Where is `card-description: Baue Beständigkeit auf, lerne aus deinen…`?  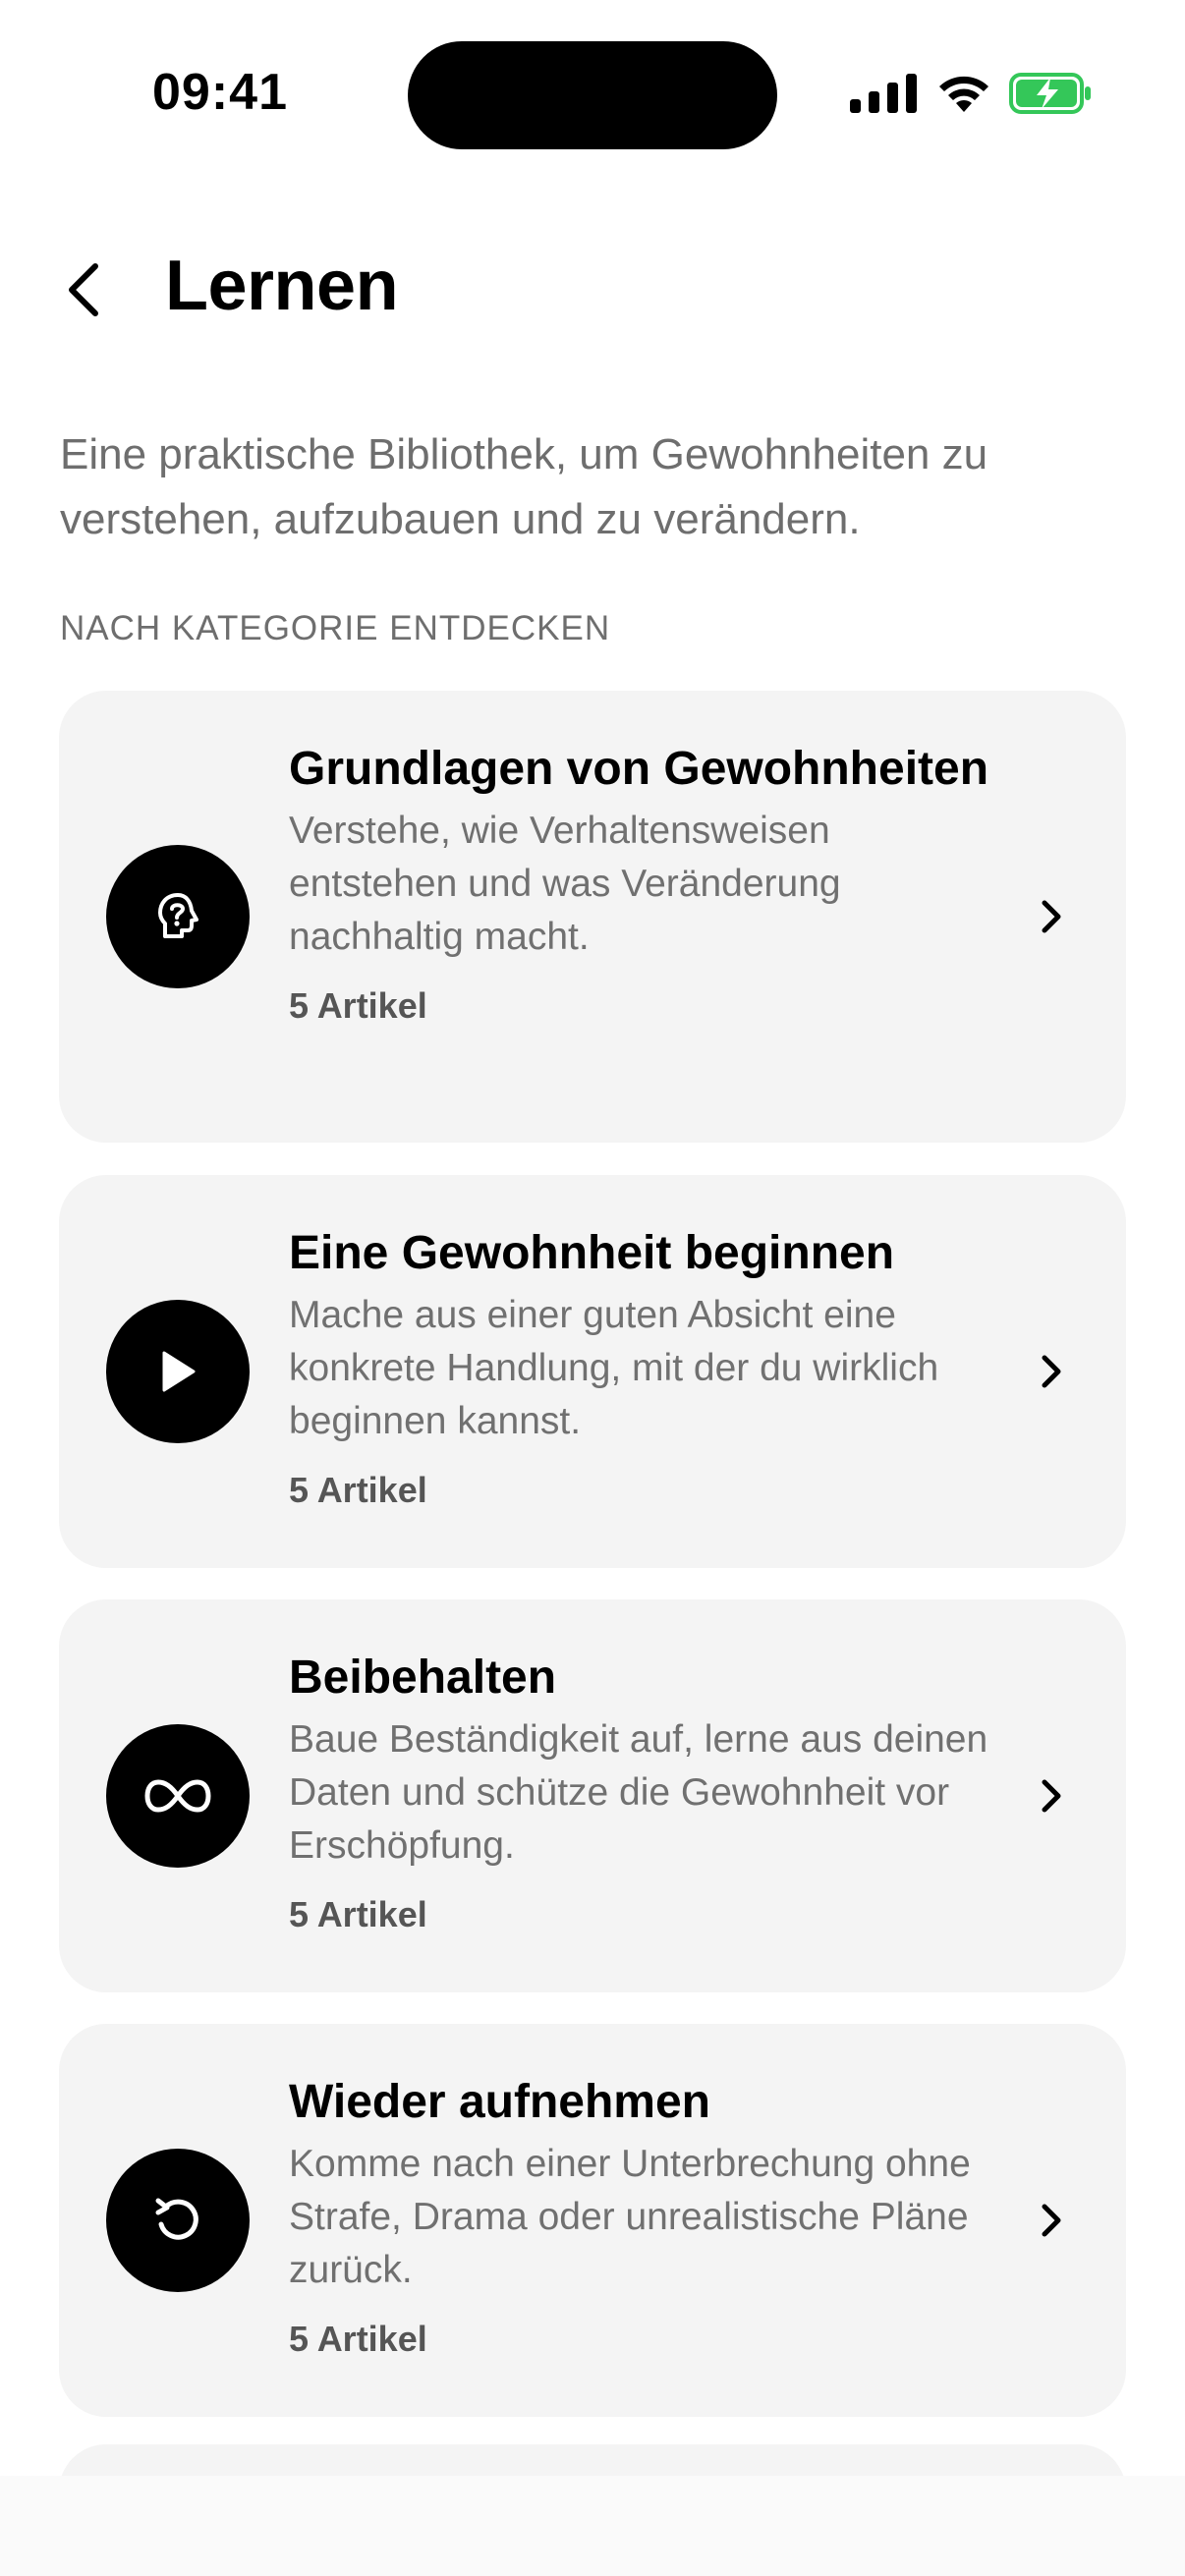 card-description: Baue Beständigkeit auf, lerne aus deinen… is located at coordinates (639, 1792).